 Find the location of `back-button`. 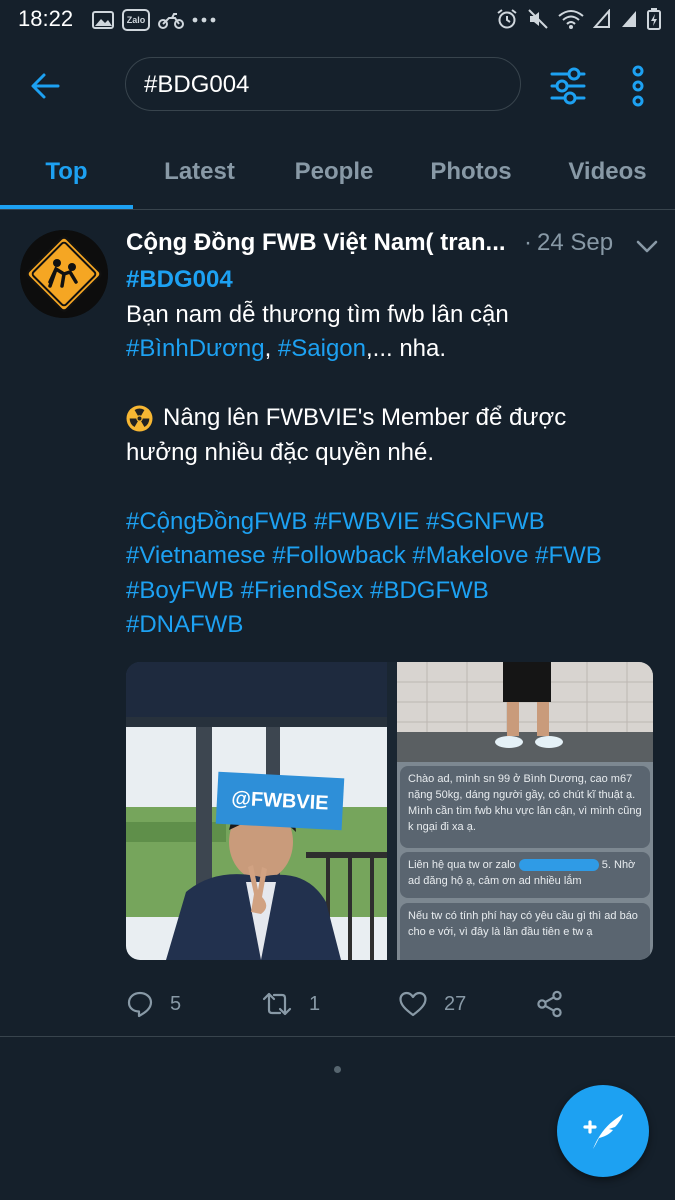

back-button is located at coordinates (46, 86).